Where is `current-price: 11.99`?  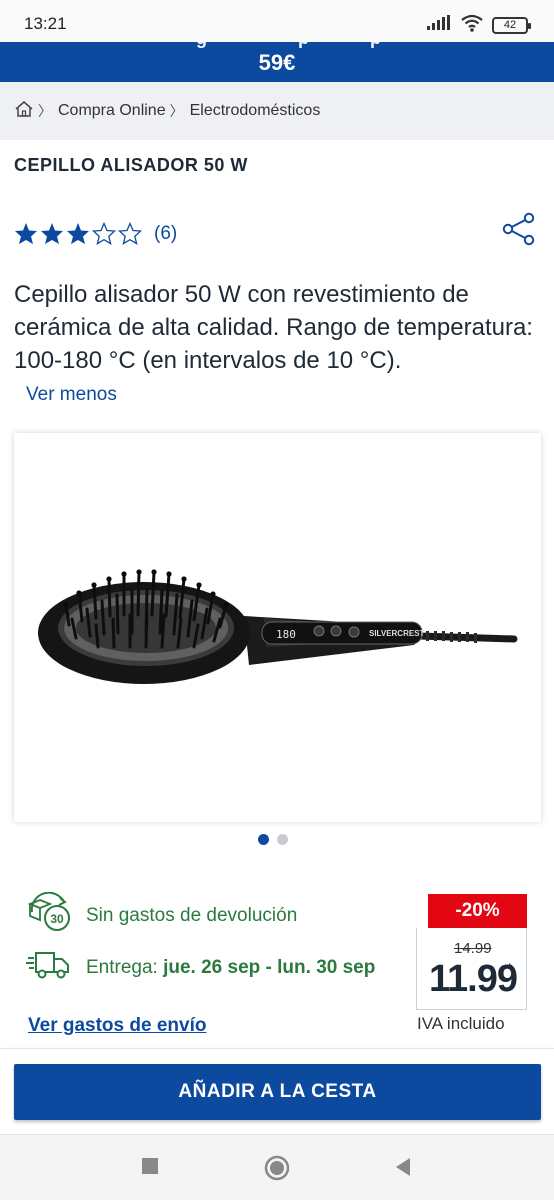 current-price: 11.99 is located at coordinates (473, 979).